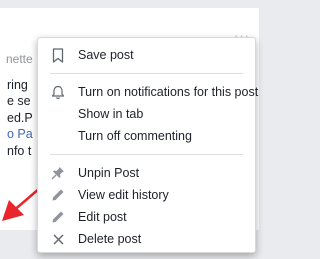 Image resolution: width=320 pixels, height=259 pixels. I want to click on delete-post-item: Delete post, so click(146, 239).